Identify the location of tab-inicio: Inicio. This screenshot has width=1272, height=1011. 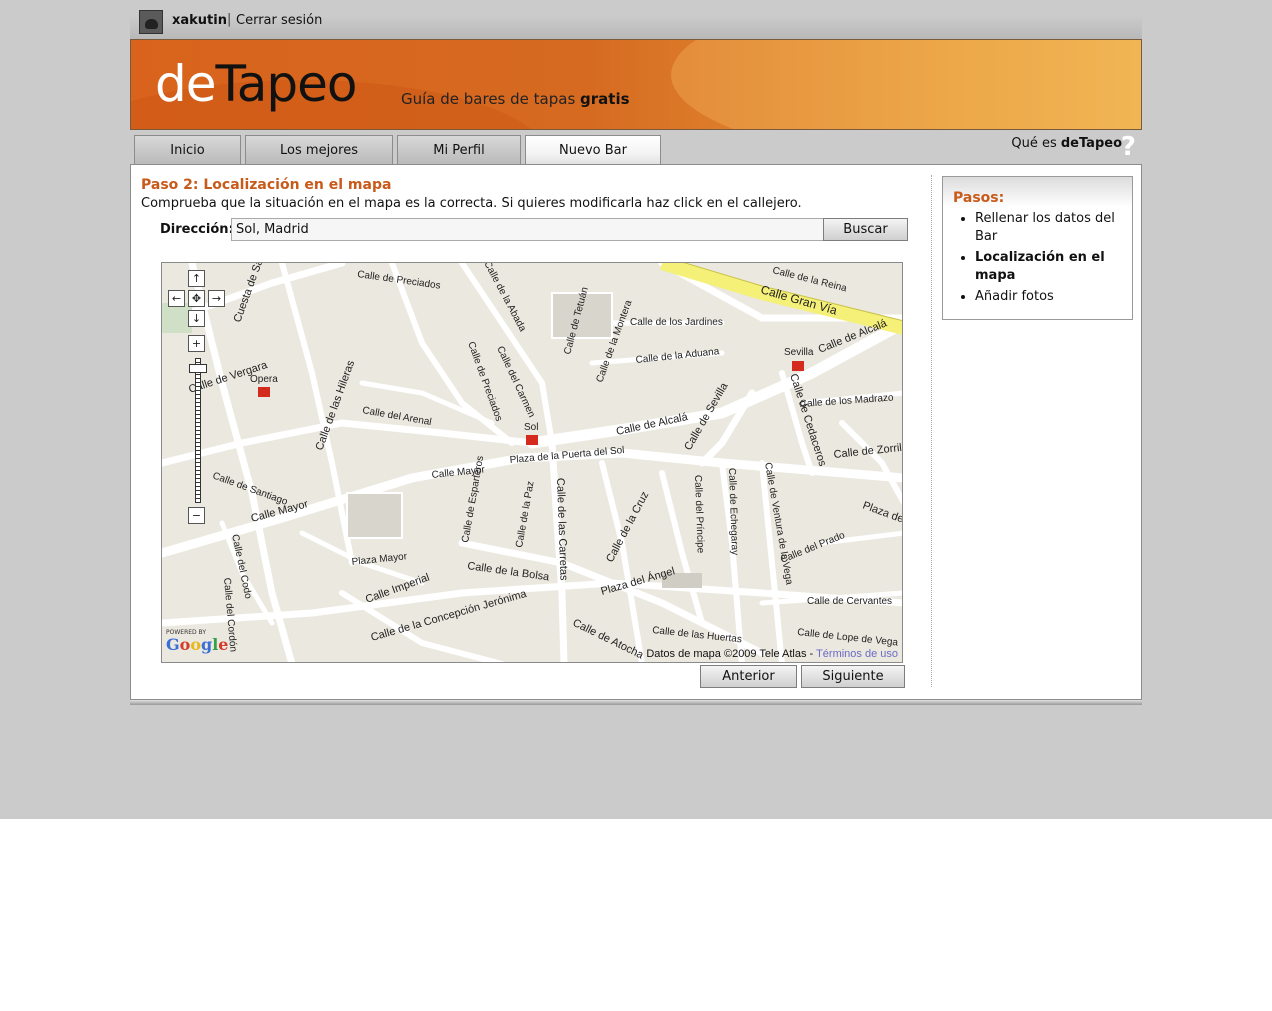
(187, 150).